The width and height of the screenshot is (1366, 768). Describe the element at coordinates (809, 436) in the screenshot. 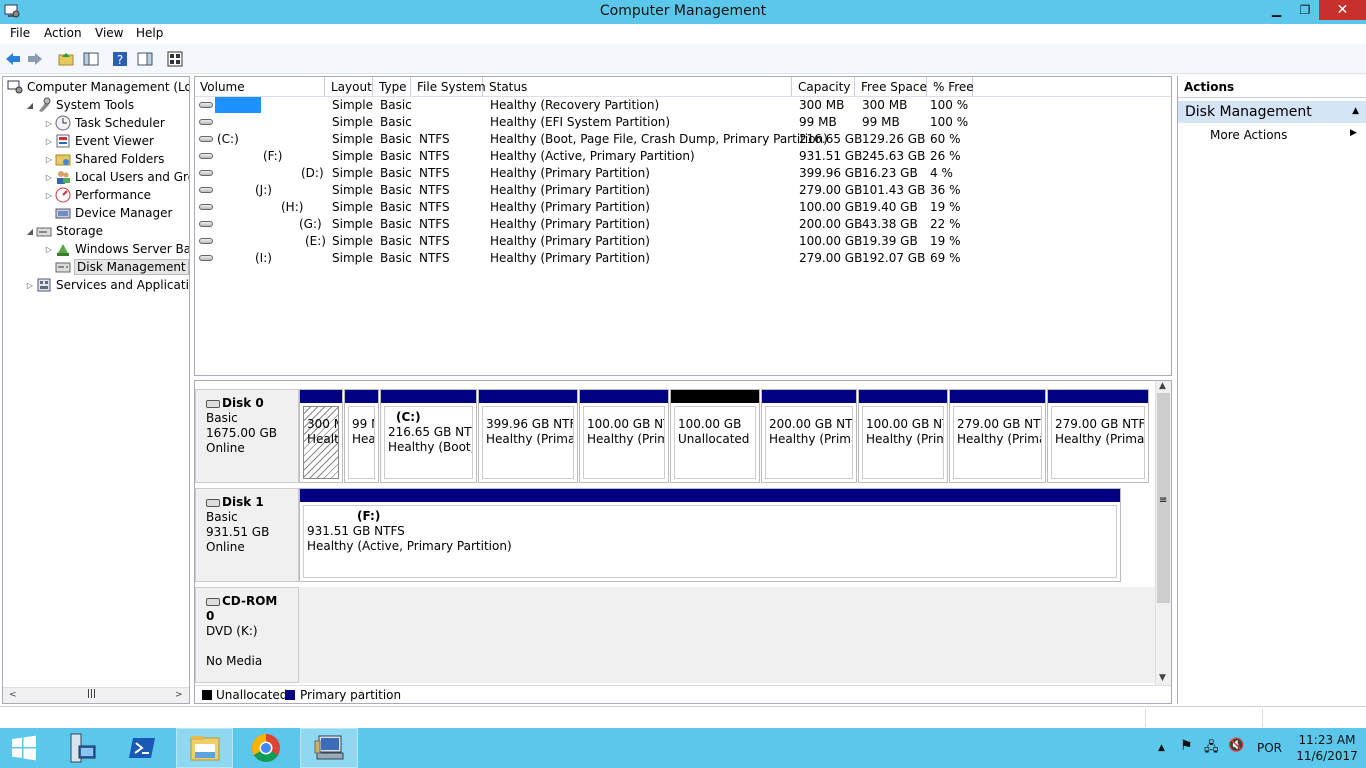

I see `partition-block: 200.00 GB NTFSHealthy (Primar` at that location.